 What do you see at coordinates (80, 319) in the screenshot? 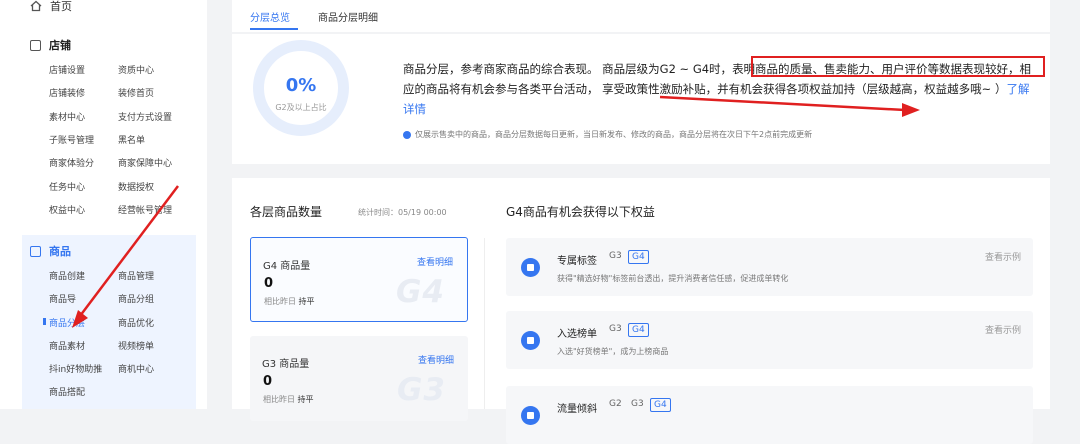
I see `arrow-to-menu-head` at bounding box center [80, 319].